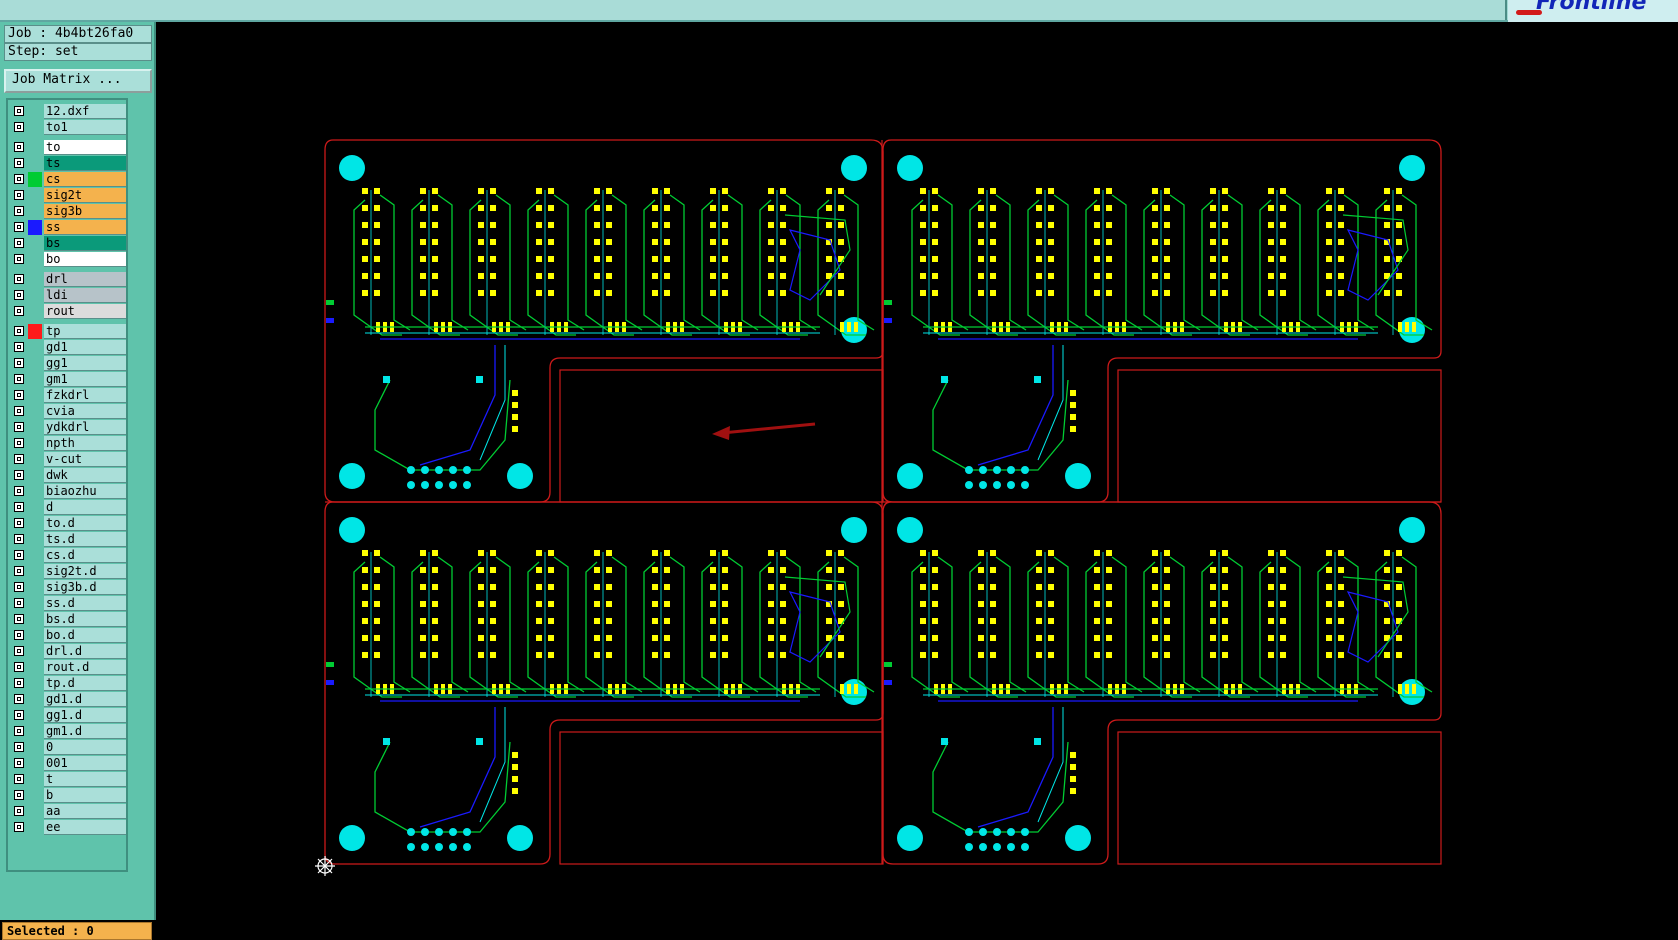  What do you see at coordinates (71, 603) in the screenshot?
I see `layer-row-ss-d: ss.d` at bounding box center [71, 603].